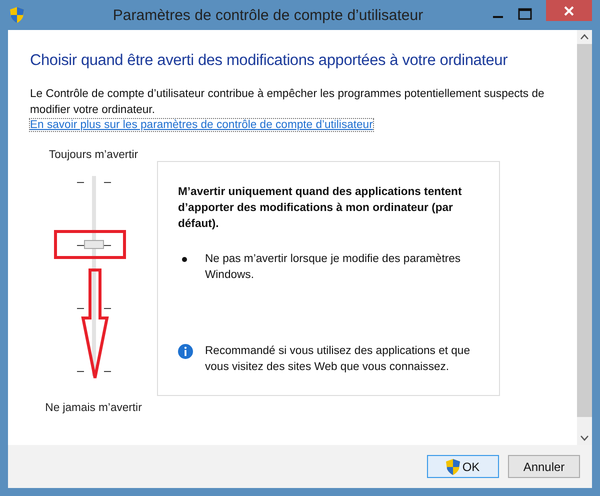  Describe the element at coordinates (269, 61) in the screenshot. I see `page-heading: Choisir quand être averti des modifications apportées à votre ordinateur` at that location.